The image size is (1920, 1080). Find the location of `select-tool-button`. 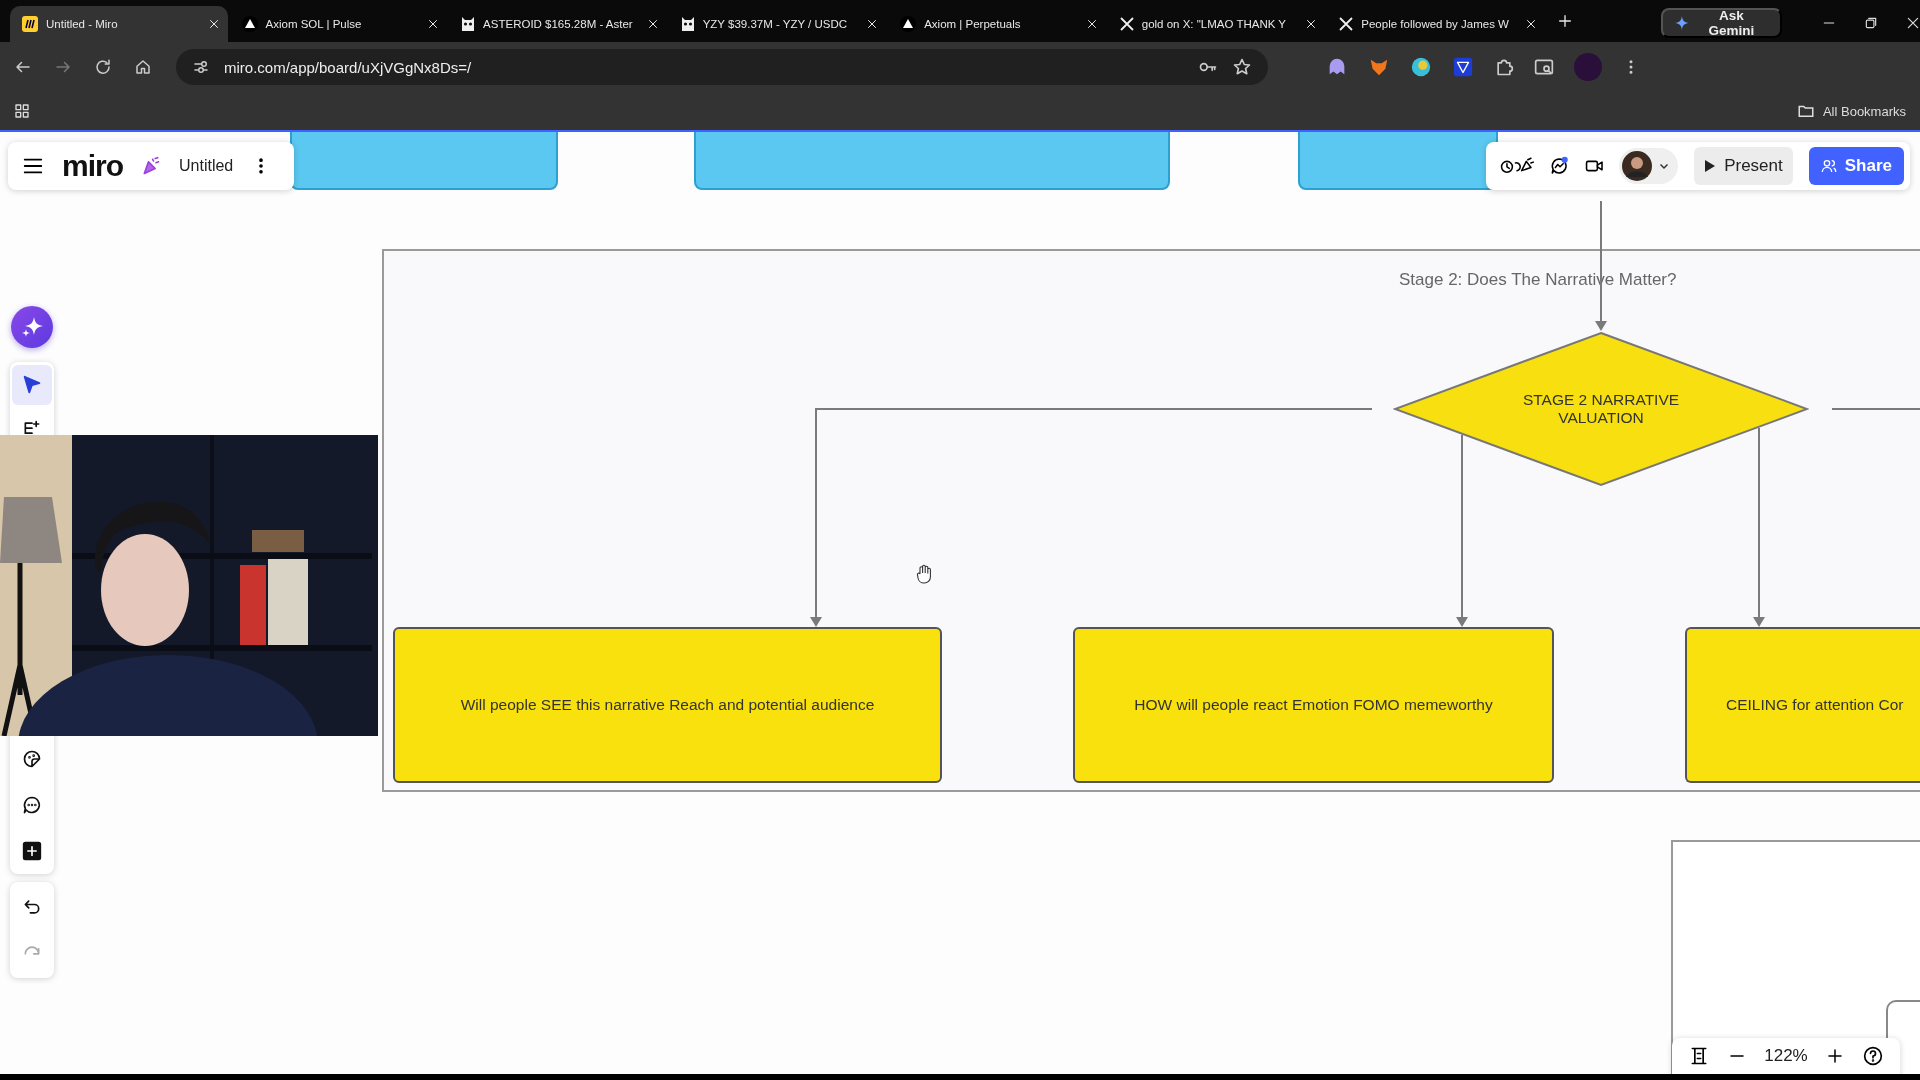

select-tool-button is located at coordinates (32, 385).